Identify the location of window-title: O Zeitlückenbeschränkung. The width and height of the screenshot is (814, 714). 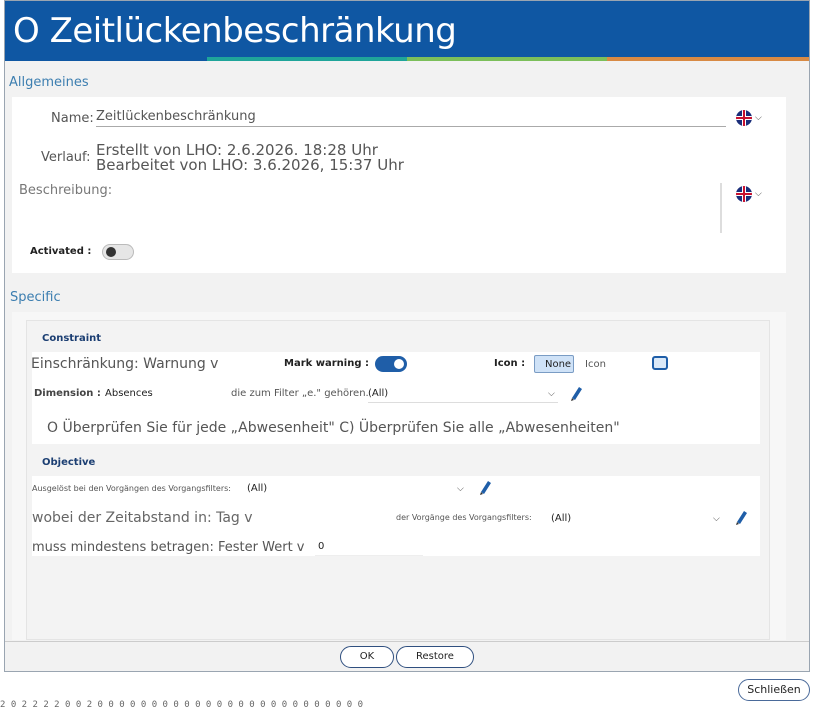
(235, 31).